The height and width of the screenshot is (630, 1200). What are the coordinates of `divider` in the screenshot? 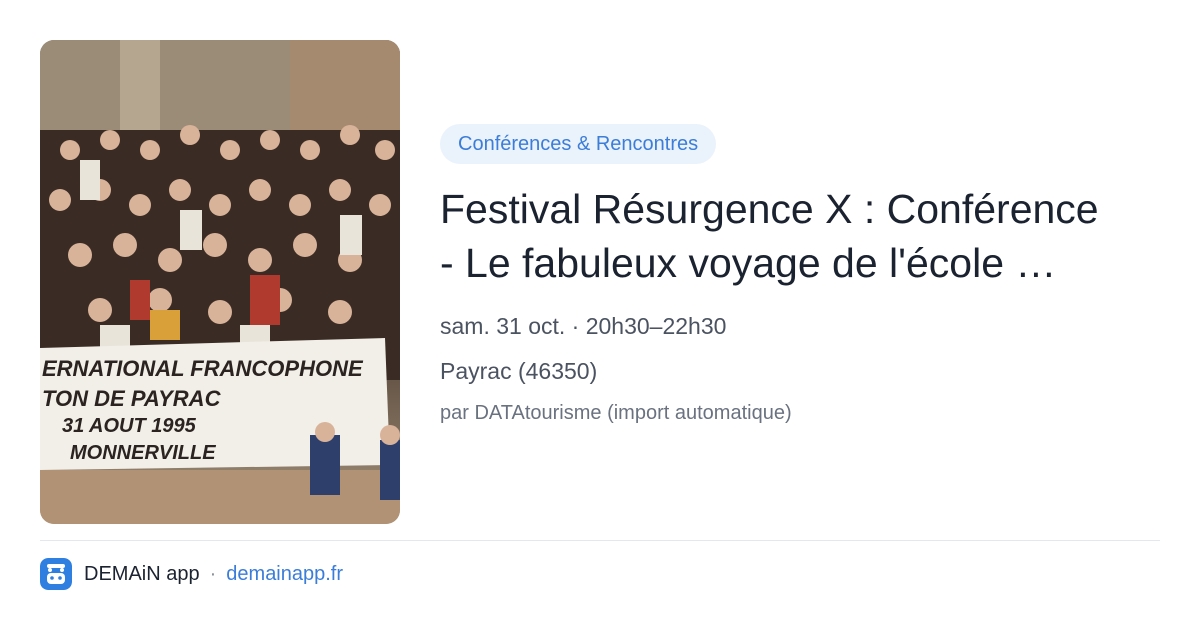 It's located at (600, 540).